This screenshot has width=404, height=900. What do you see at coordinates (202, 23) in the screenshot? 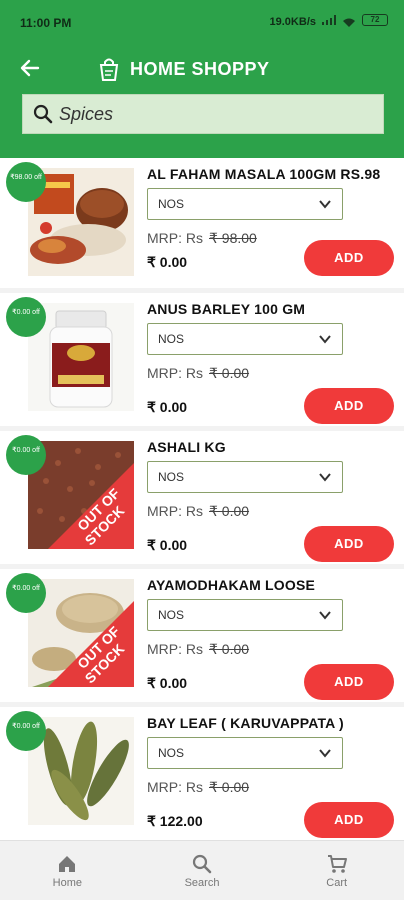
I see `status-bar: 11:00 PM 19.0KB/s 72` at bounding box center [202, 23].